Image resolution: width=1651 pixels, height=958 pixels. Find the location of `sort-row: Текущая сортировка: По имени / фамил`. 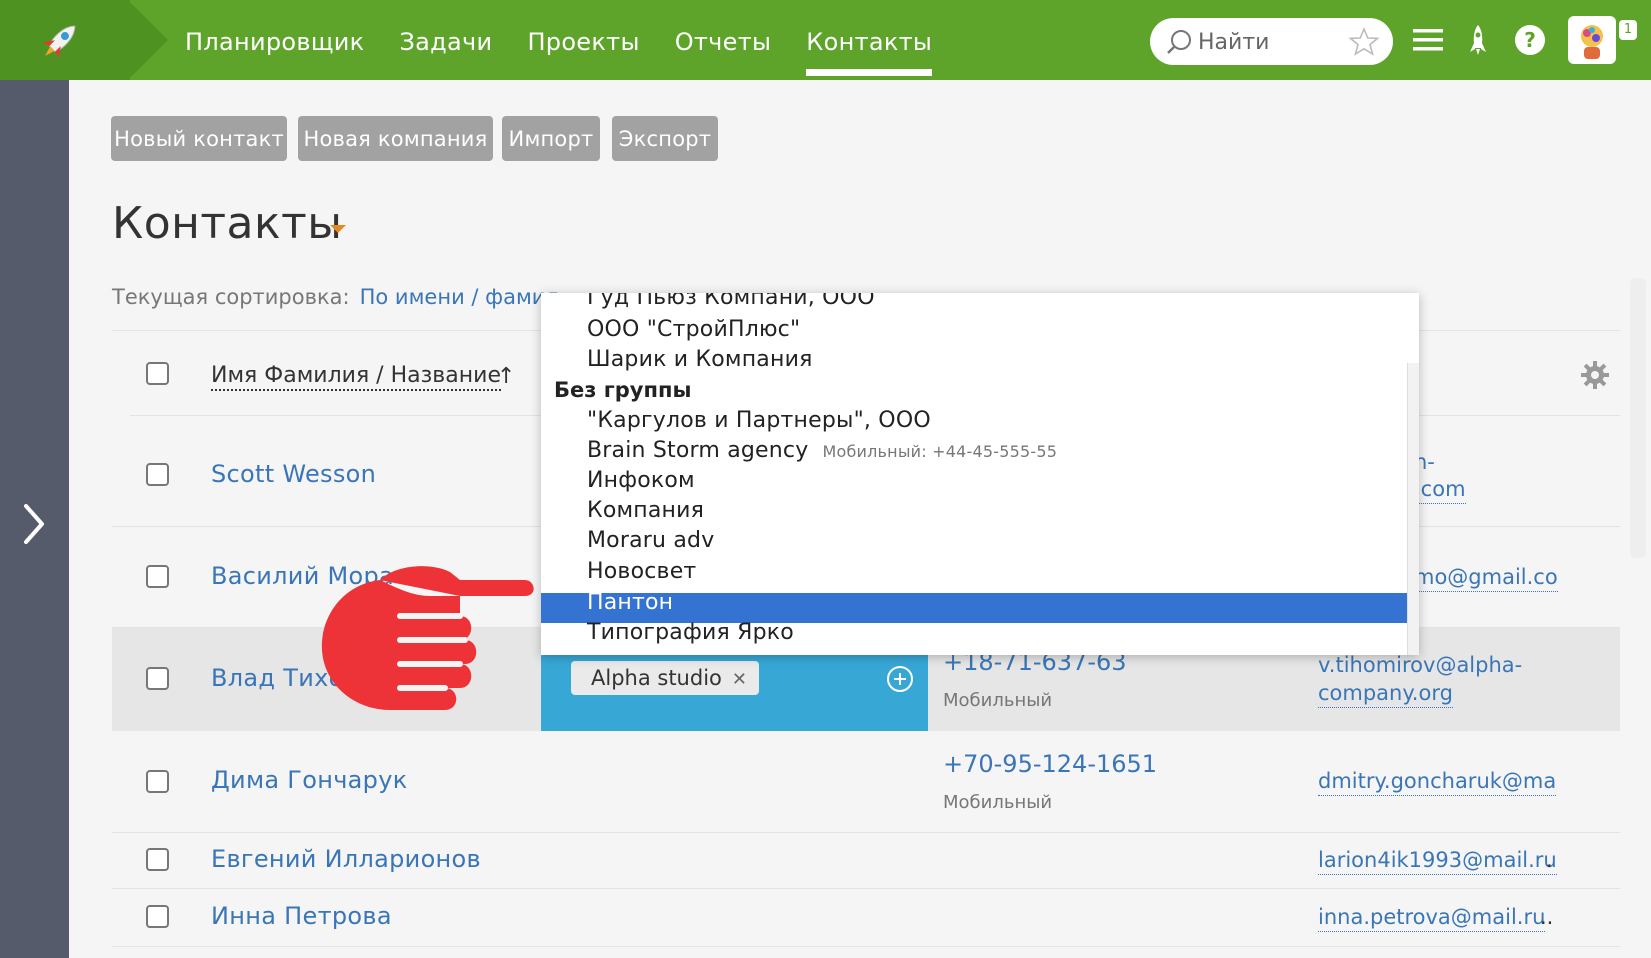

sort-row: Текущая сортировка: По имени / фамил is located at coordinates (335, 297).